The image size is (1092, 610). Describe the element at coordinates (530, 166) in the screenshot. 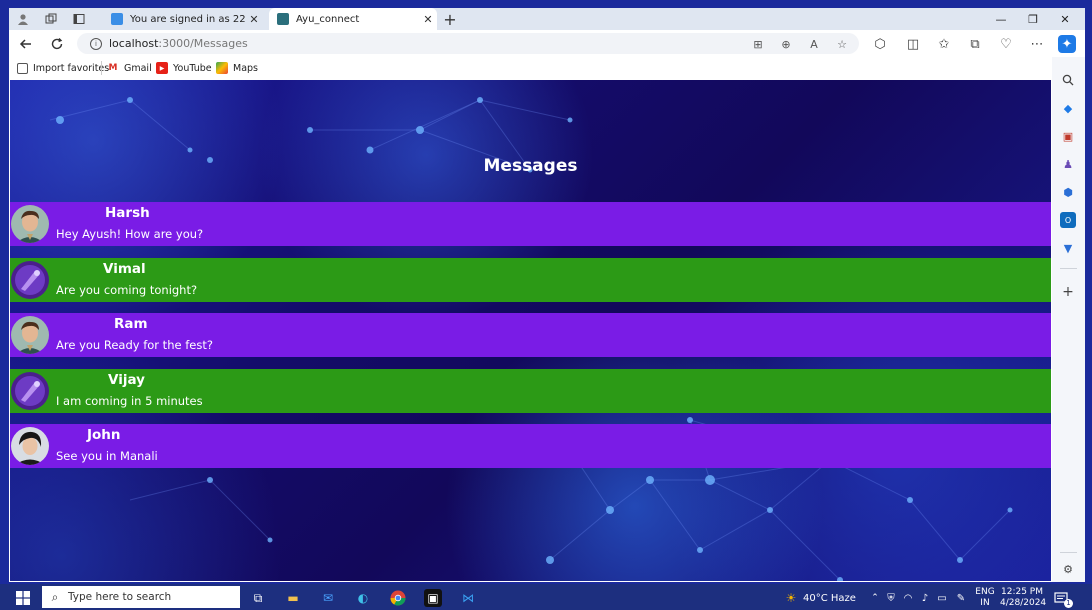

I see `page-title: Messages` at that location.